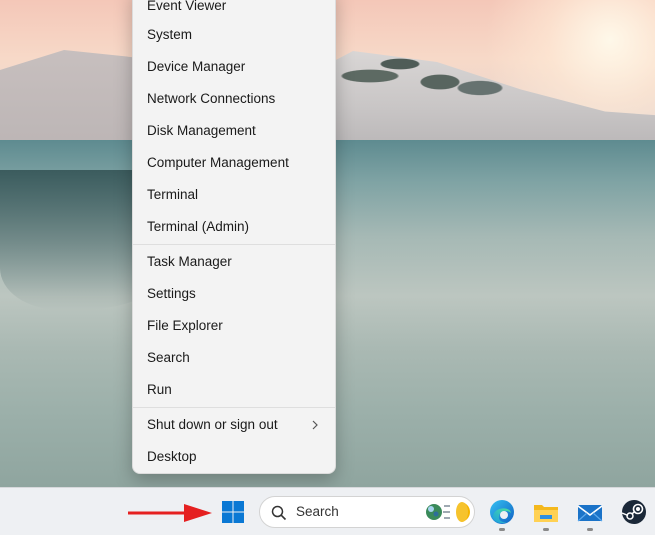 Image resolution: width=655 pixels, height=535 pixels. Describe the element at coordinates (430, 70) in the screenshot. I see `wallpaper-trees` at that location.